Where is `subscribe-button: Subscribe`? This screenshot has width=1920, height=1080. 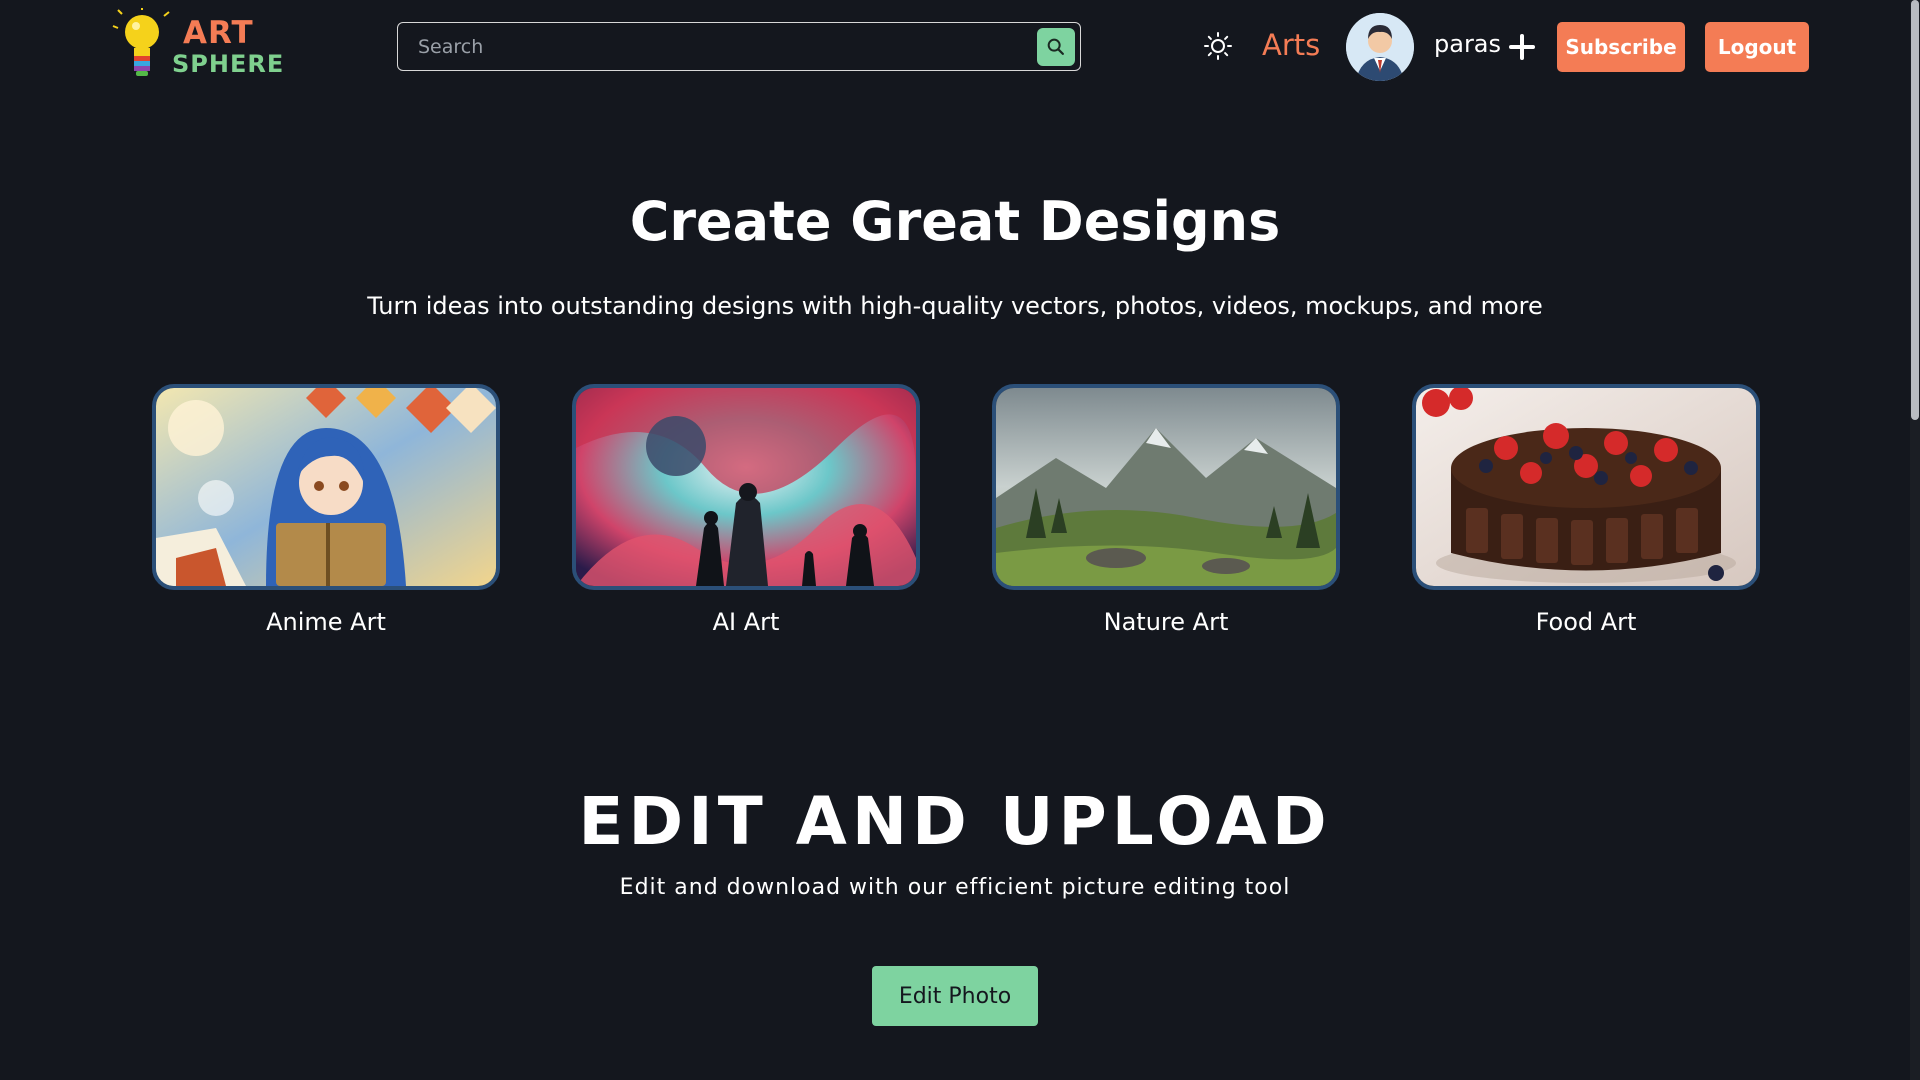 subscribe-button: Subscribe is located at coordinates (1621, 47).